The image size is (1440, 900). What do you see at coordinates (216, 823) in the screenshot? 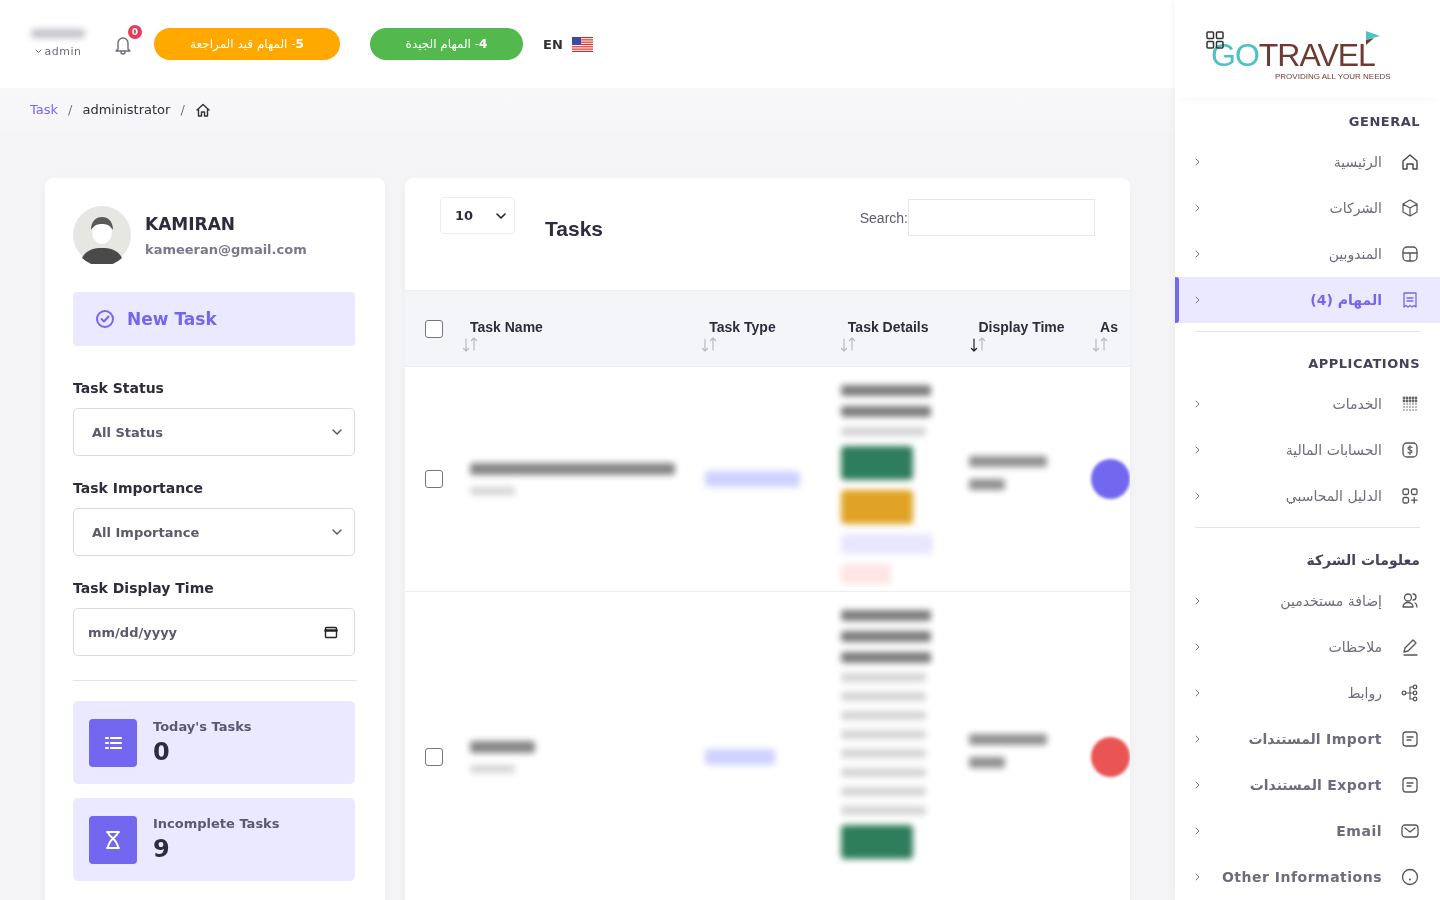
I see `stat-label: Incomplete Tasks` at bounding box center [216, 823].